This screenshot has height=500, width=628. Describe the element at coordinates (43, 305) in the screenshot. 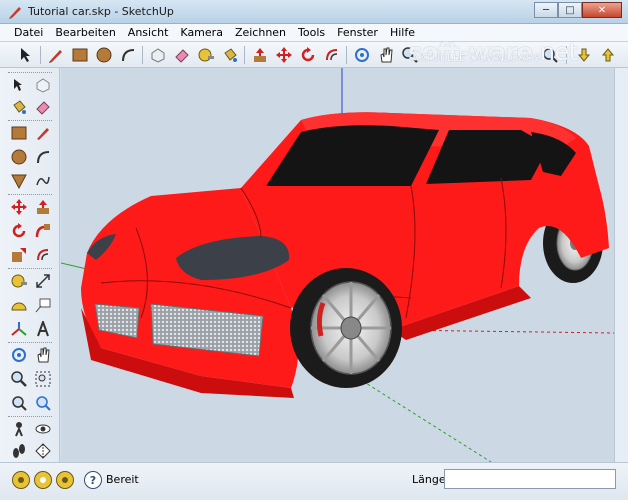

I see `text-icon` at that location.